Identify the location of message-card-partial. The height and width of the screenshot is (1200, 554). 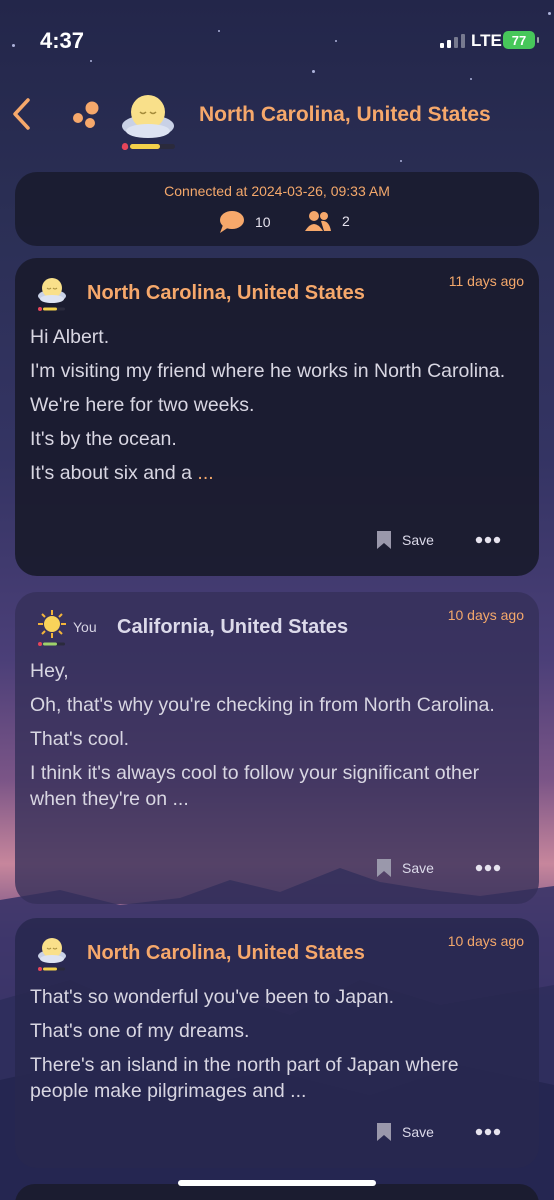
(277, 1192).